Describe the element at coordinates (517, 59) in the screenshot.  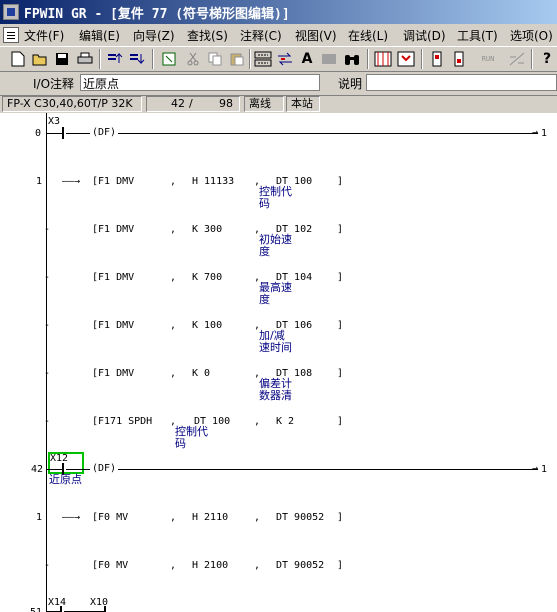
I see `stop-icon` at that location.